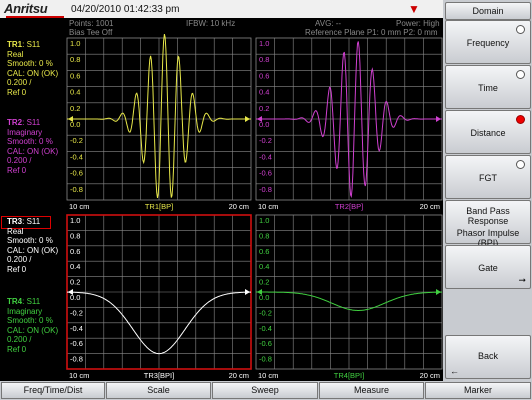 This screenshot has height=400, width=532. What do you see at coordinates (488, 132) in the screenshot?
I see `distance-button: Distance` at bounding box center [488, 132].